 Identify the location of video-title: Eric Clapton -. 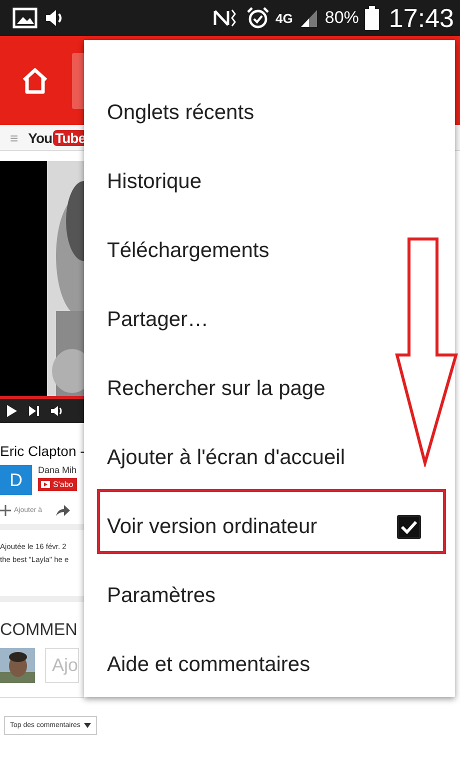
(42, 451).